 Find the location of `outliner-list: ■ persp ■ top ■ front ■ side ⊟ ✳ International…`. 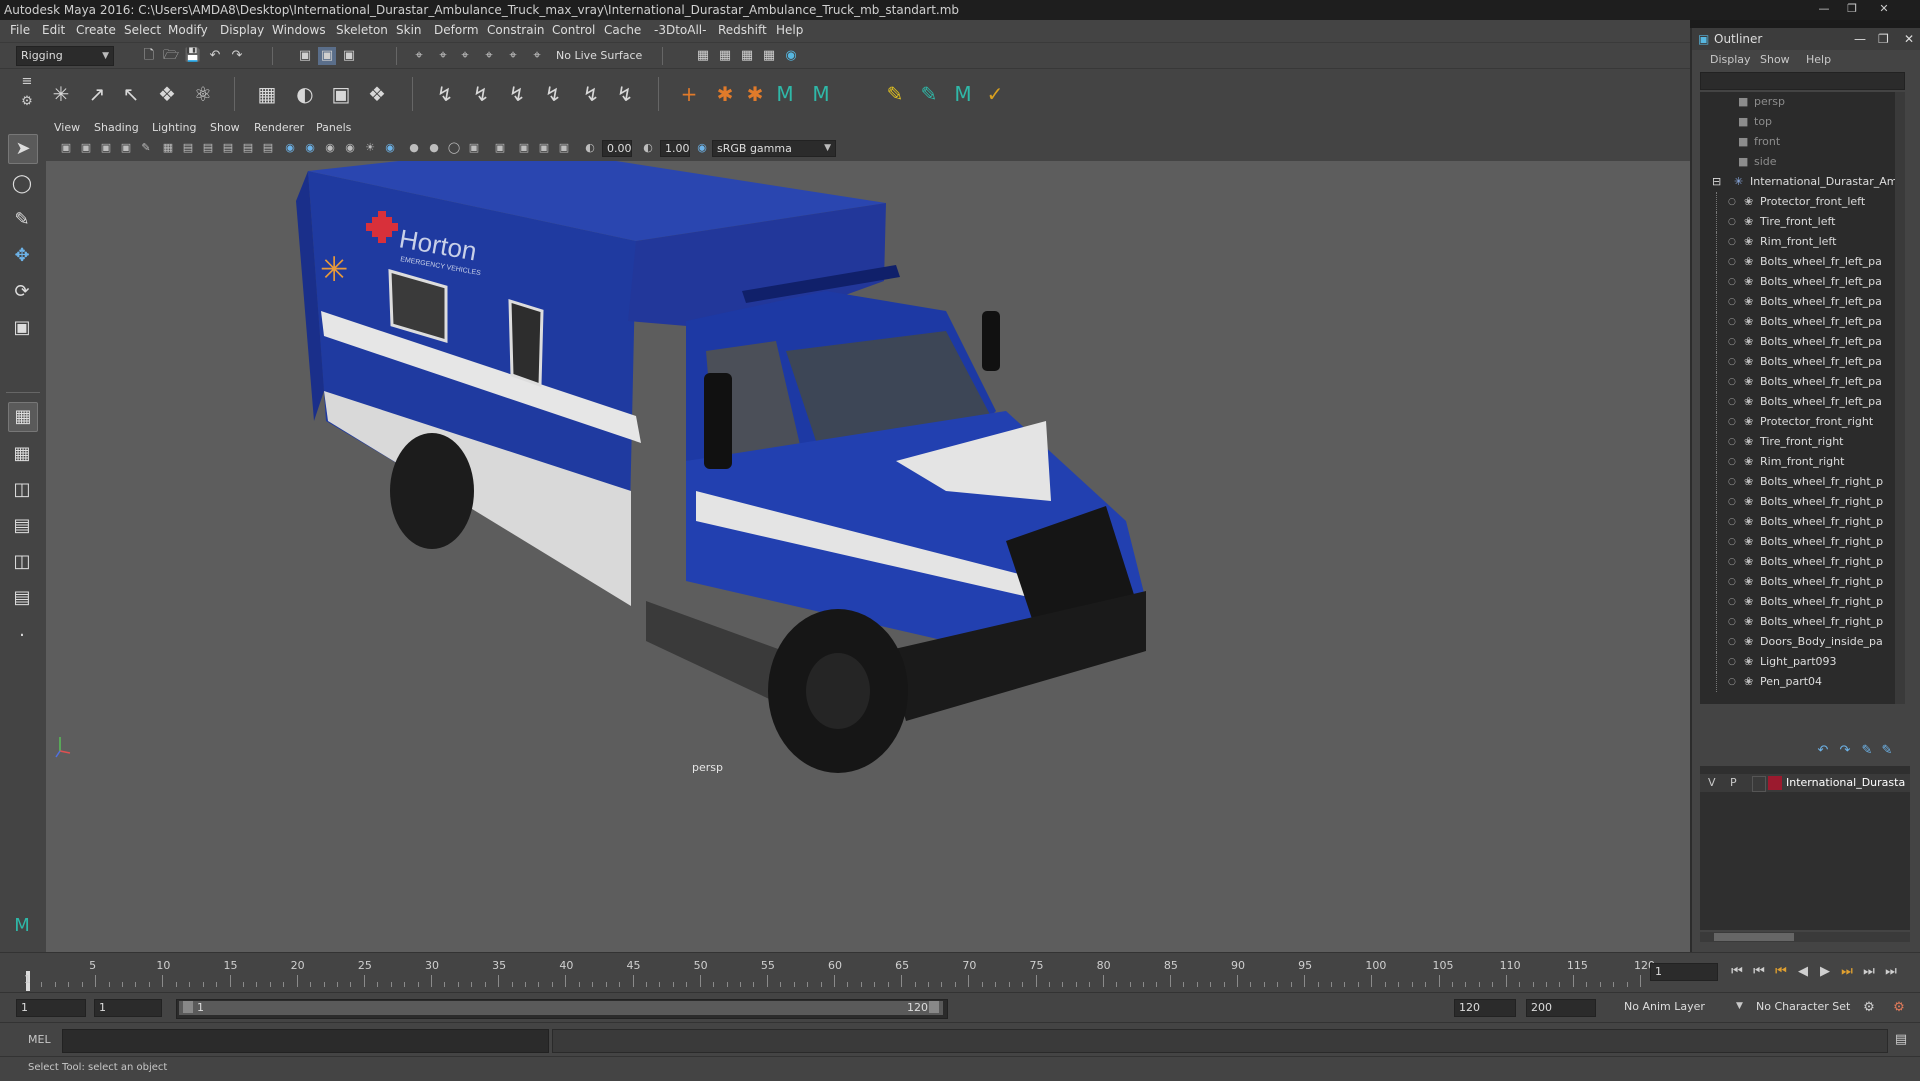

outliner-list: ■ persp ■ top ■ front ■ side ⊟ ✳ International… is located at coordinates (1802, 398).